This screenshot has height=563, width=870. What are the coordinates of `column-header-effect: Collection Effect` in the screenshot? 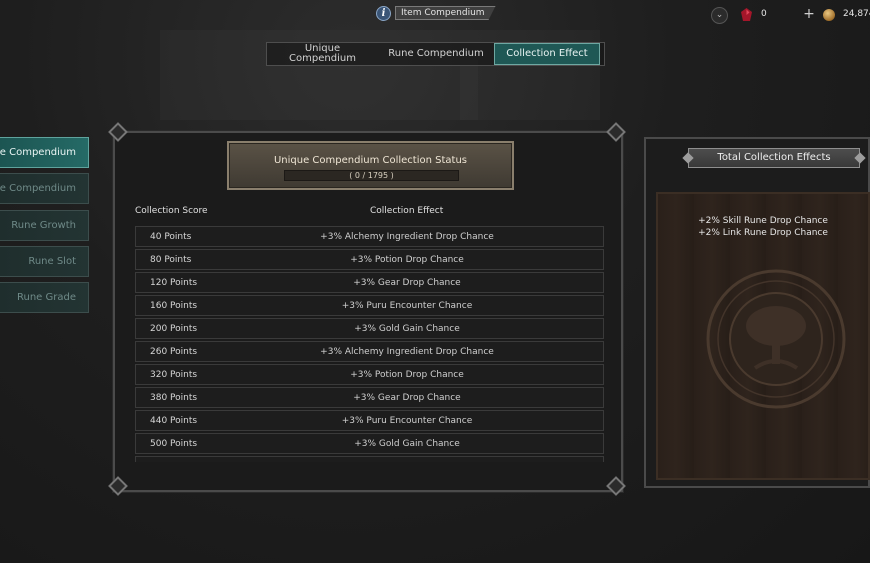 It's located at (407, 211).